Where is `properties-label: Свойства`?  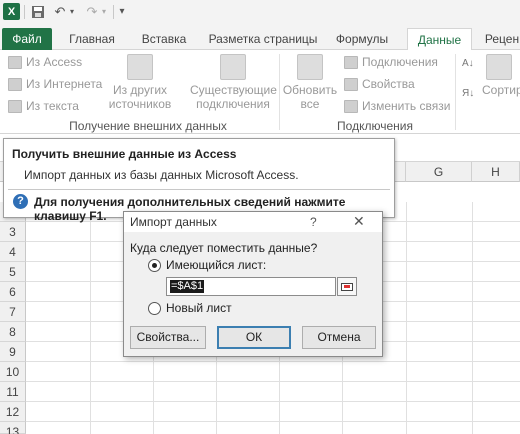 properties-label: Свойства is located at coordinates (388, 84).